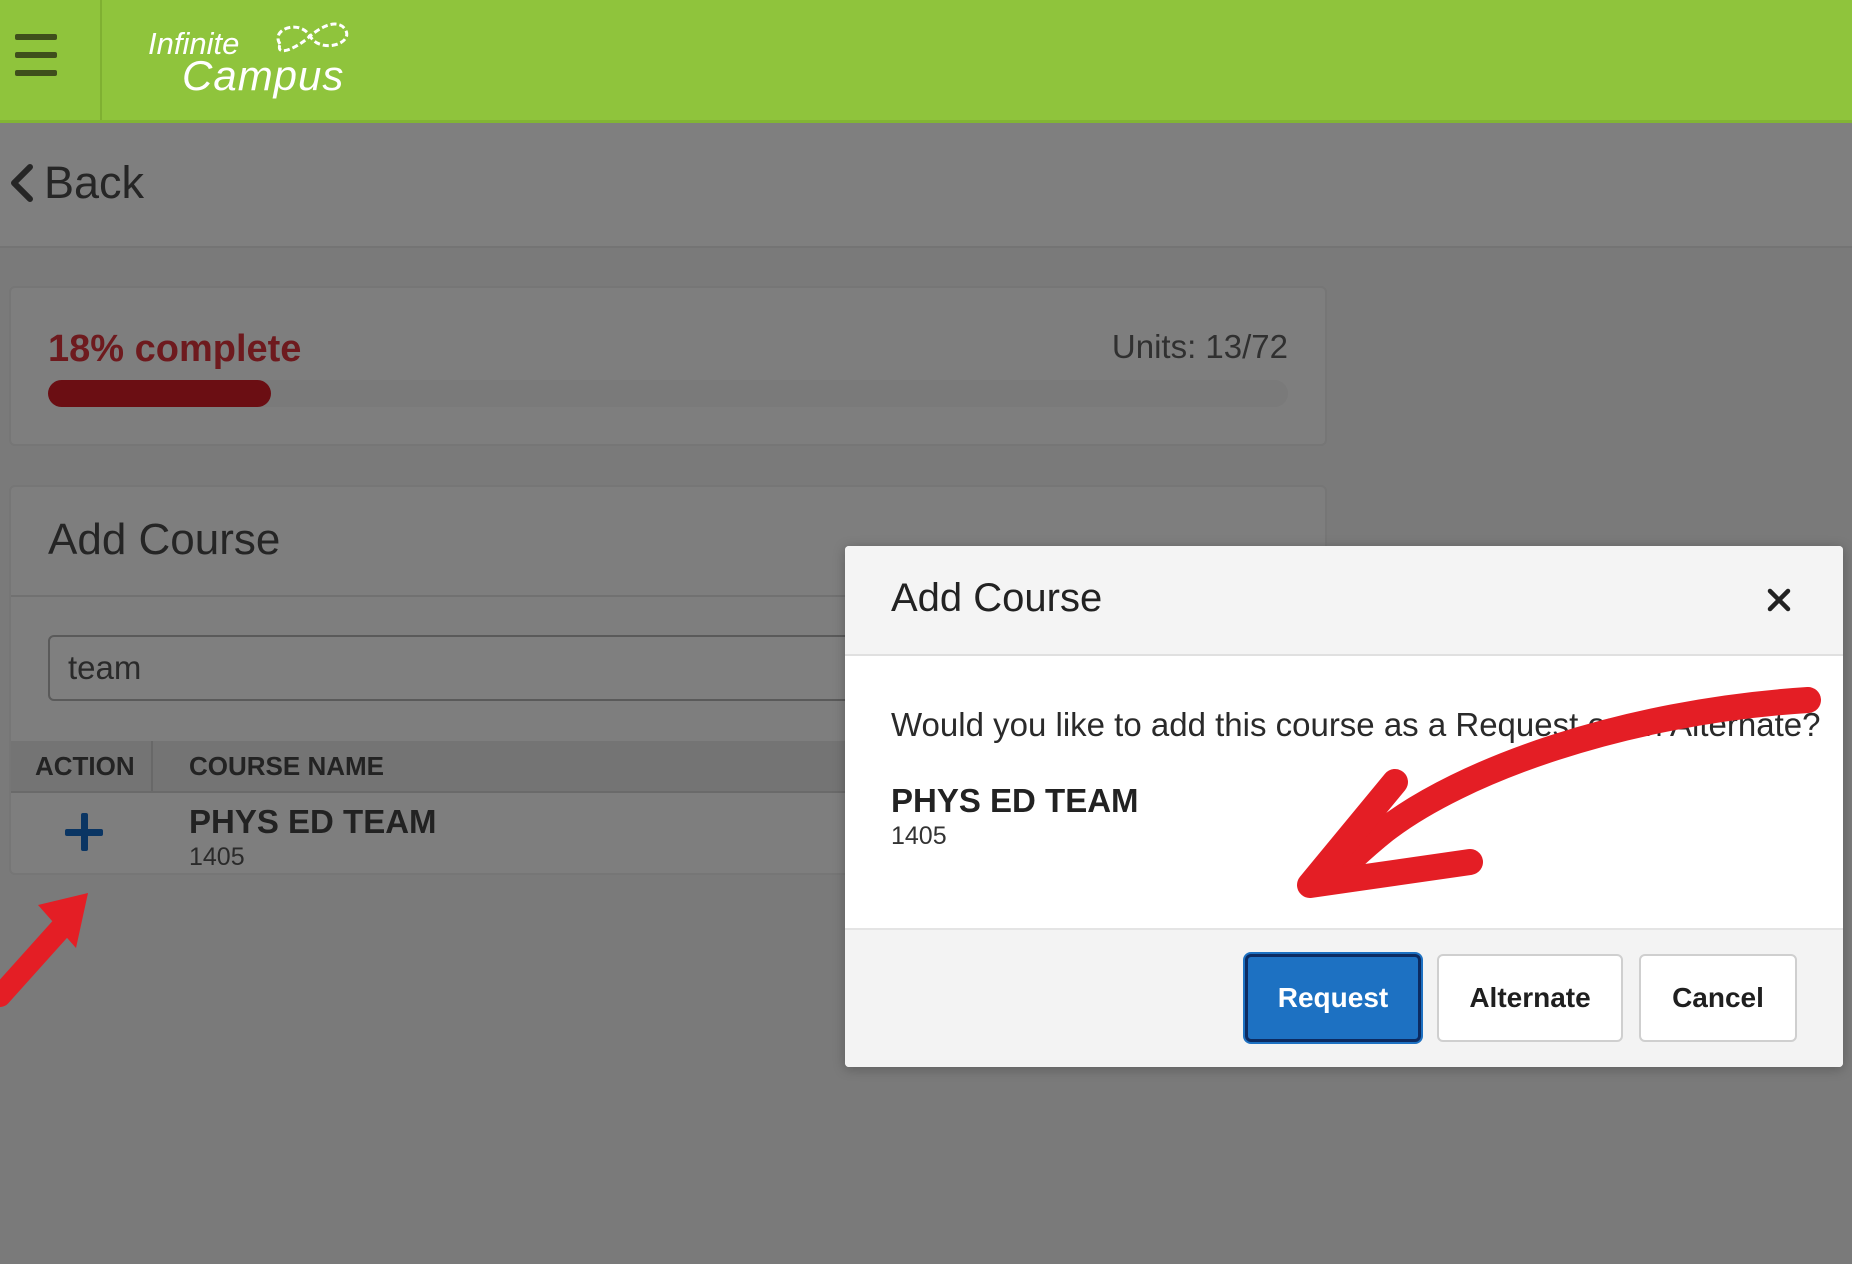 Image resolution: width=1852 pixels, height=1264 pixels. Describe the element at coordinates (175, 349) in the screenshot. I see `progress-percent-label: 18% complete` at that location.